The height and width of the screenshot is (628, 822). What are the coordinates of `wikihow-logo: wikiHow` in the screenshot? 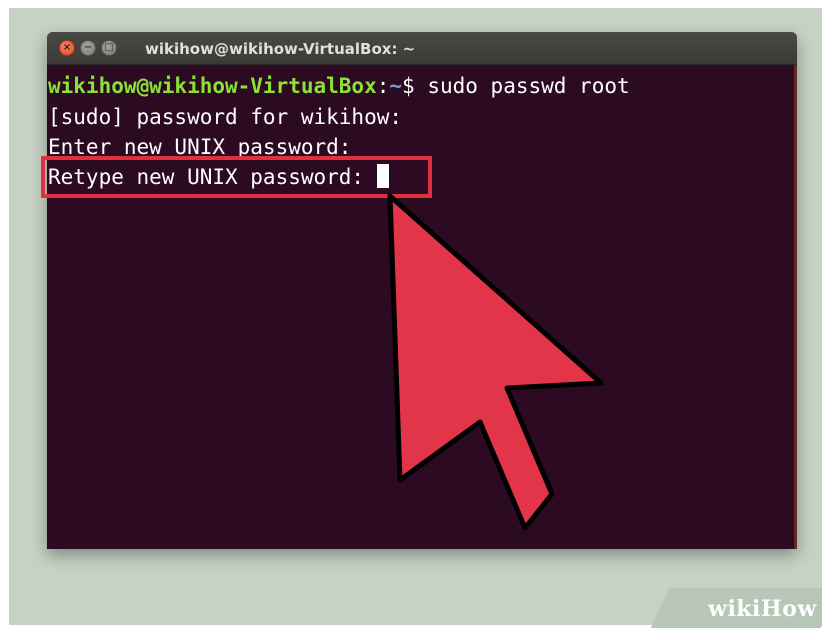 It's located at (762, 609).